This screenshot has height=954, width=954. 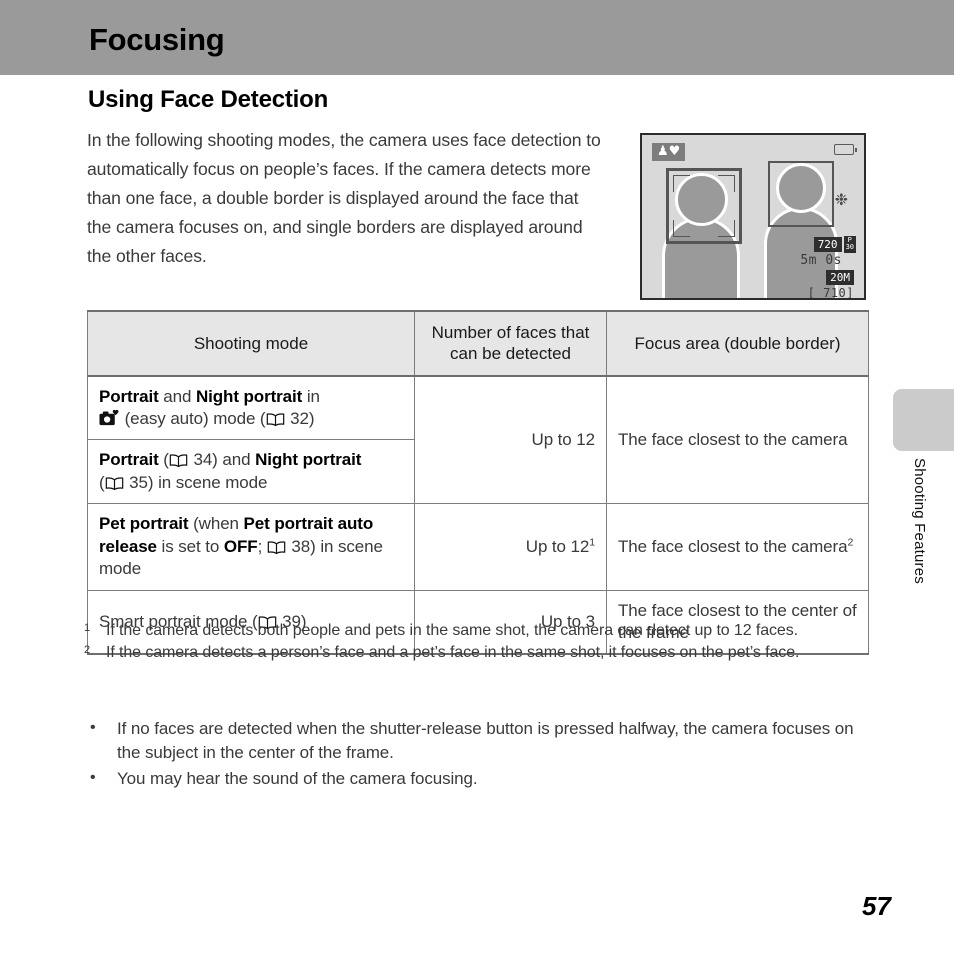 What do you see at coordinates (919, 521) in the screenshot?
I see `chapter-tab-label: Shooting Features` at bounding box center [919, 521].